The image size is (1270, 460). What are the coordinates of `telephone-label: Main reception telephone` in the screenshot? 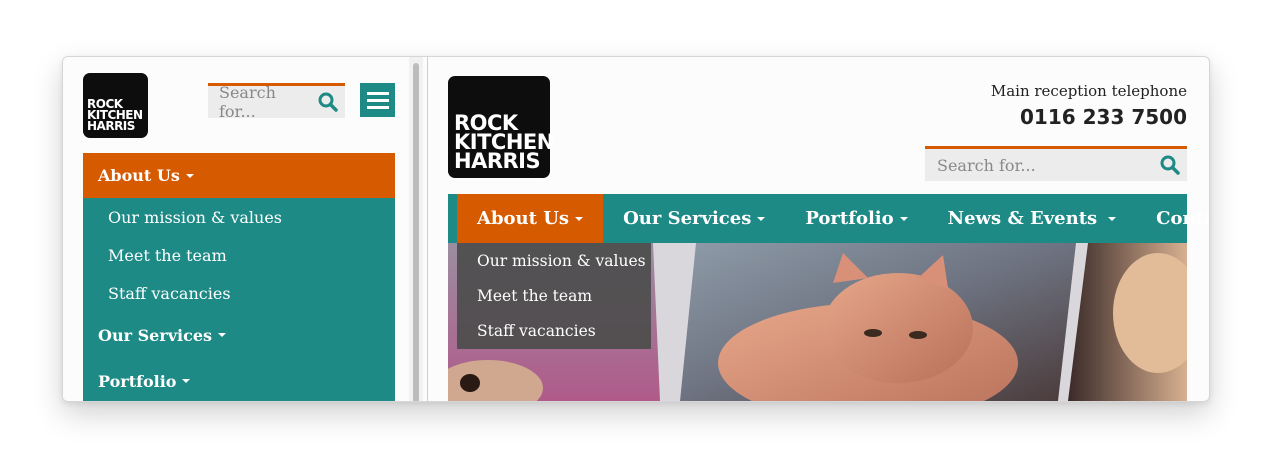 It's located at (1088, 91).